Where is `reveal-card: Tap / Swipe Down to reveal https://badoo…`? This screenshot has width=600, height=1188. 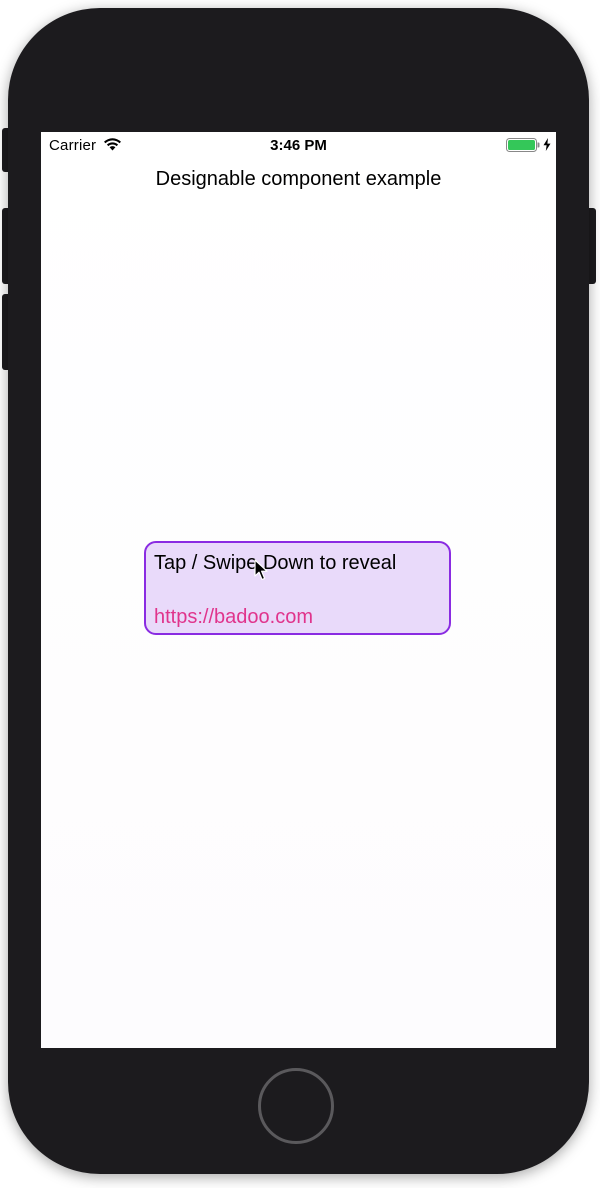
reveal-card: Tap / Swipe Down to reveal https://badoo… is located at coordinates (297, 588).